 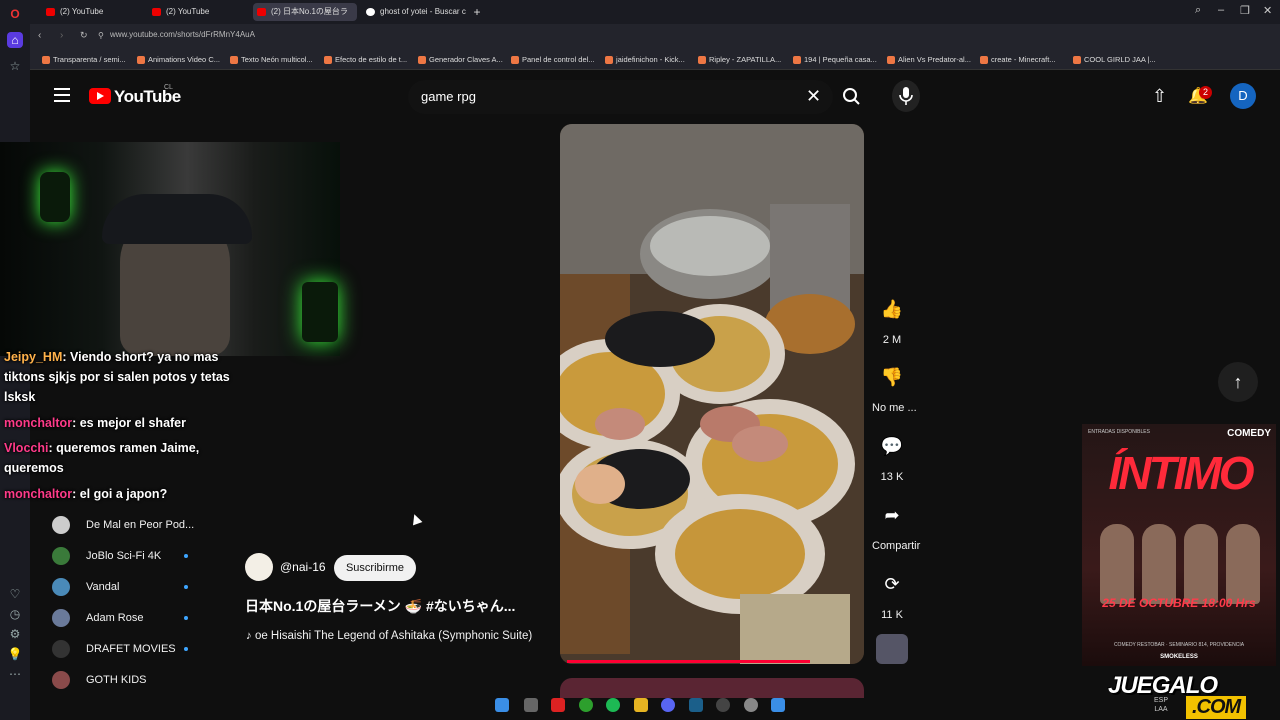 What do you see at coordinates (119, 649) in the screenshot?
I see `sidebar-sub-item: DRAFET MOVIES` at bounding box center [119, 649].